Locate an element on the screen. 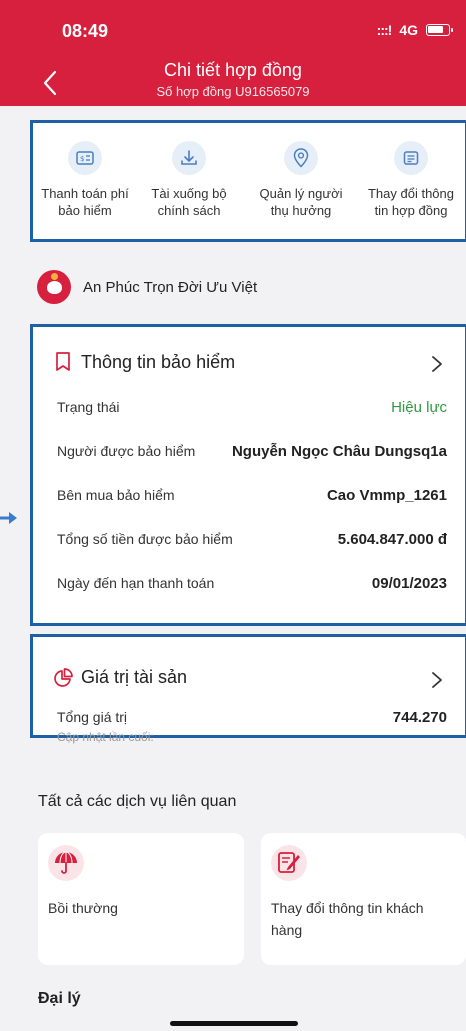 The width and height of the screenshot is (466, 1031). network-label: 4G is located at coordinates (408, 30).